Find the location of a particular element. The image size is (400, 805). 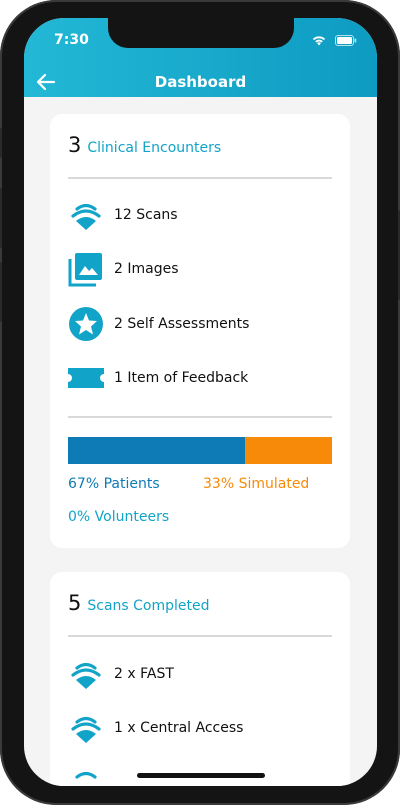

simulated-legend: 33% Simulated is located at coordinates (256, 484).